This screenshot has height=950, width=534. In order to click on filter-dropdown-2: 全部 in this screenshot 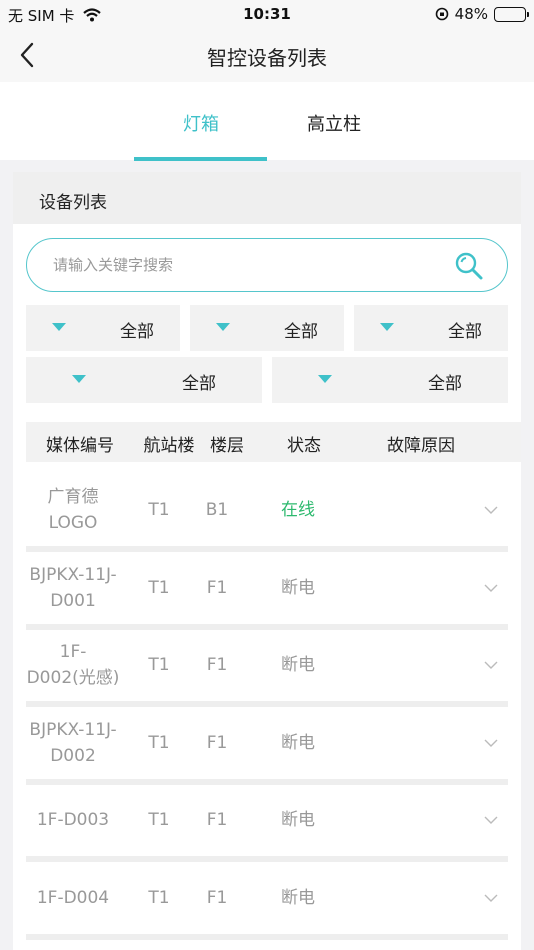, I will do `click(267, 328)`.